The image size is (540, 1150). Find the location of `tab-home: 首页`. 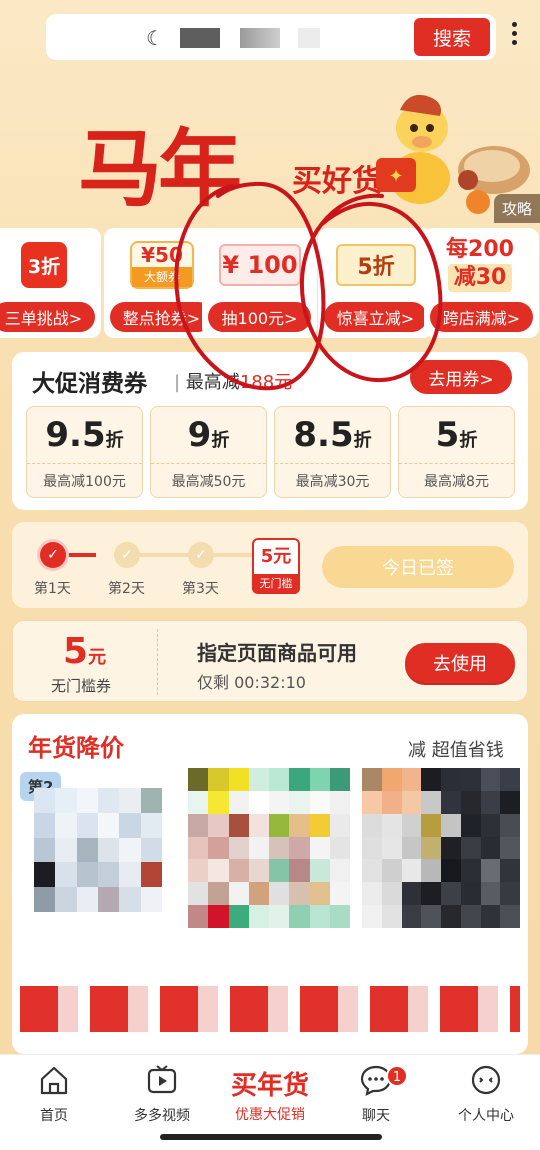

tab-home: 首页 is located at coordinates (54, 1094).